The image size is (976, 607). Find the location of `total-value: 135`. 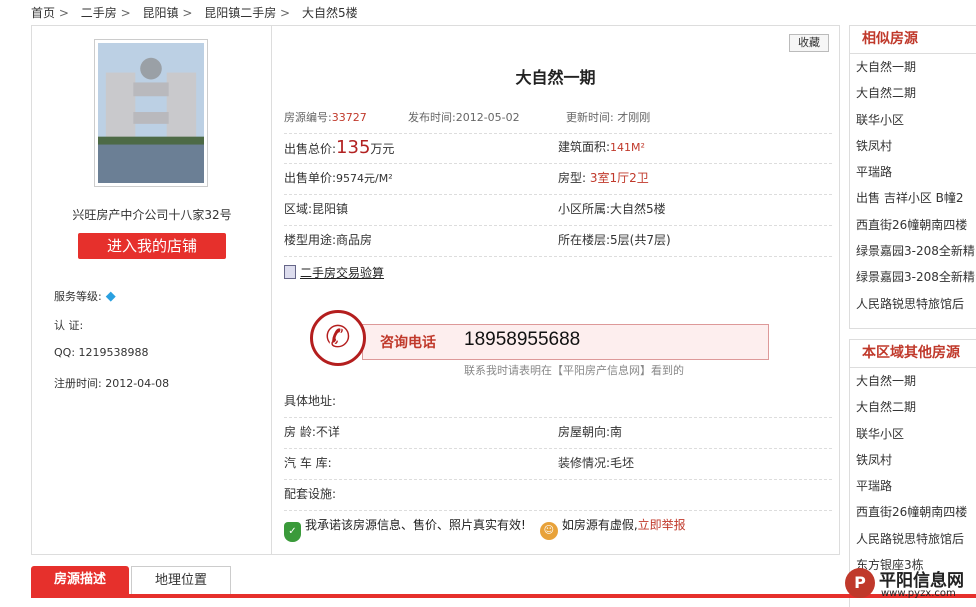

total-value: 135 is located at coordinates (353, 147).